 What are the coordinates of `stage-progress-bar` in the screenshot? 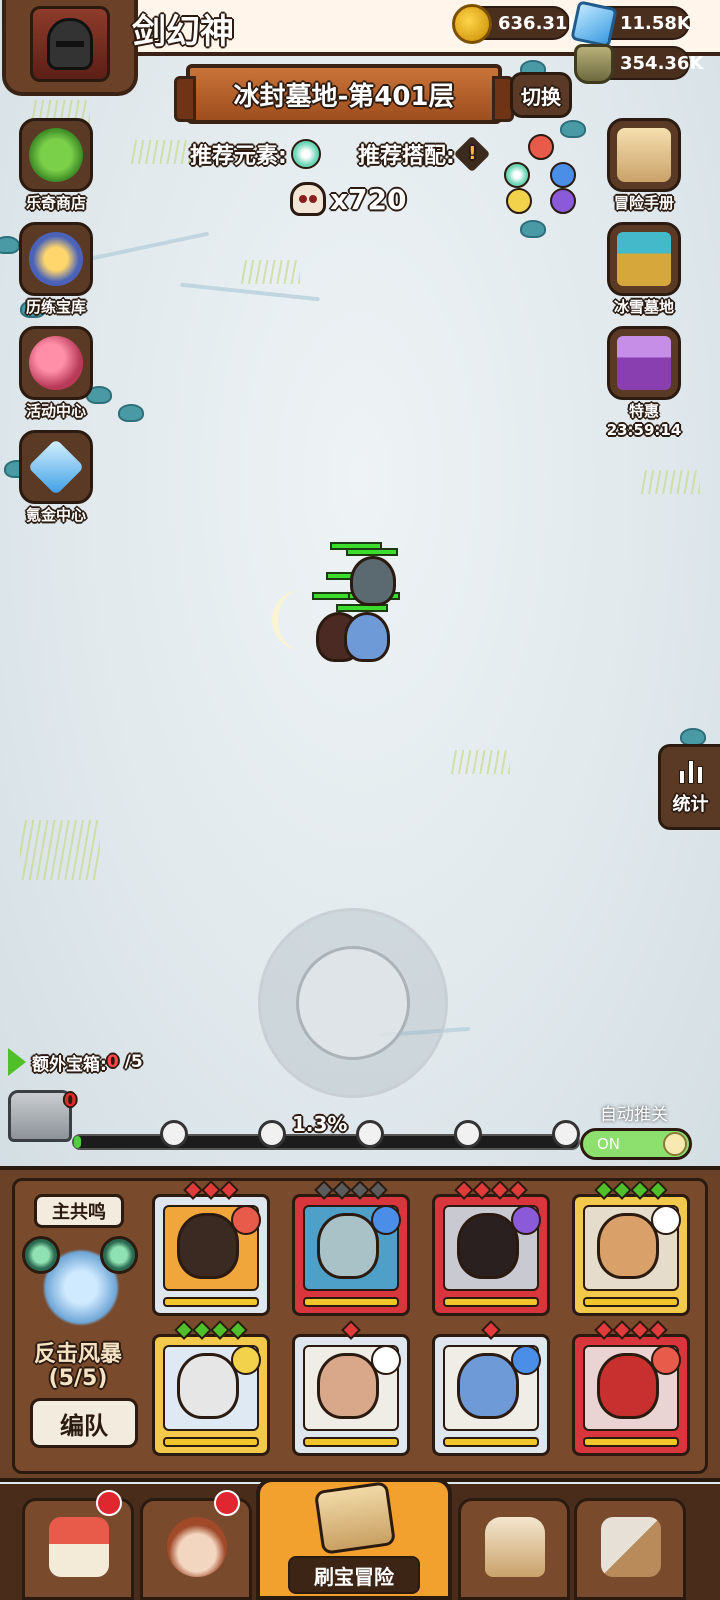 It's located at (326, 1142).